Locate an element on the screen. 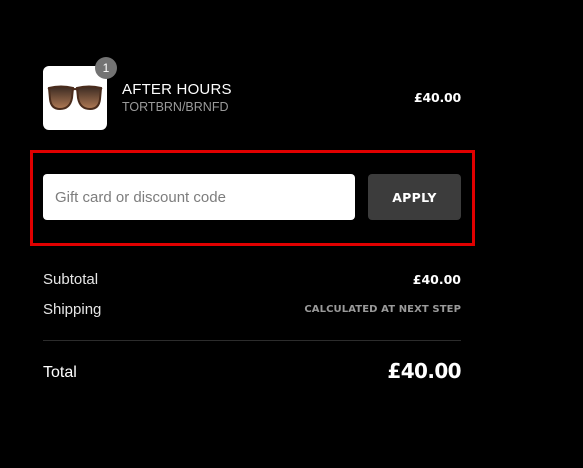 The image size is (583, 468). product-price: £40.00 is located at coordinates (437, 97).